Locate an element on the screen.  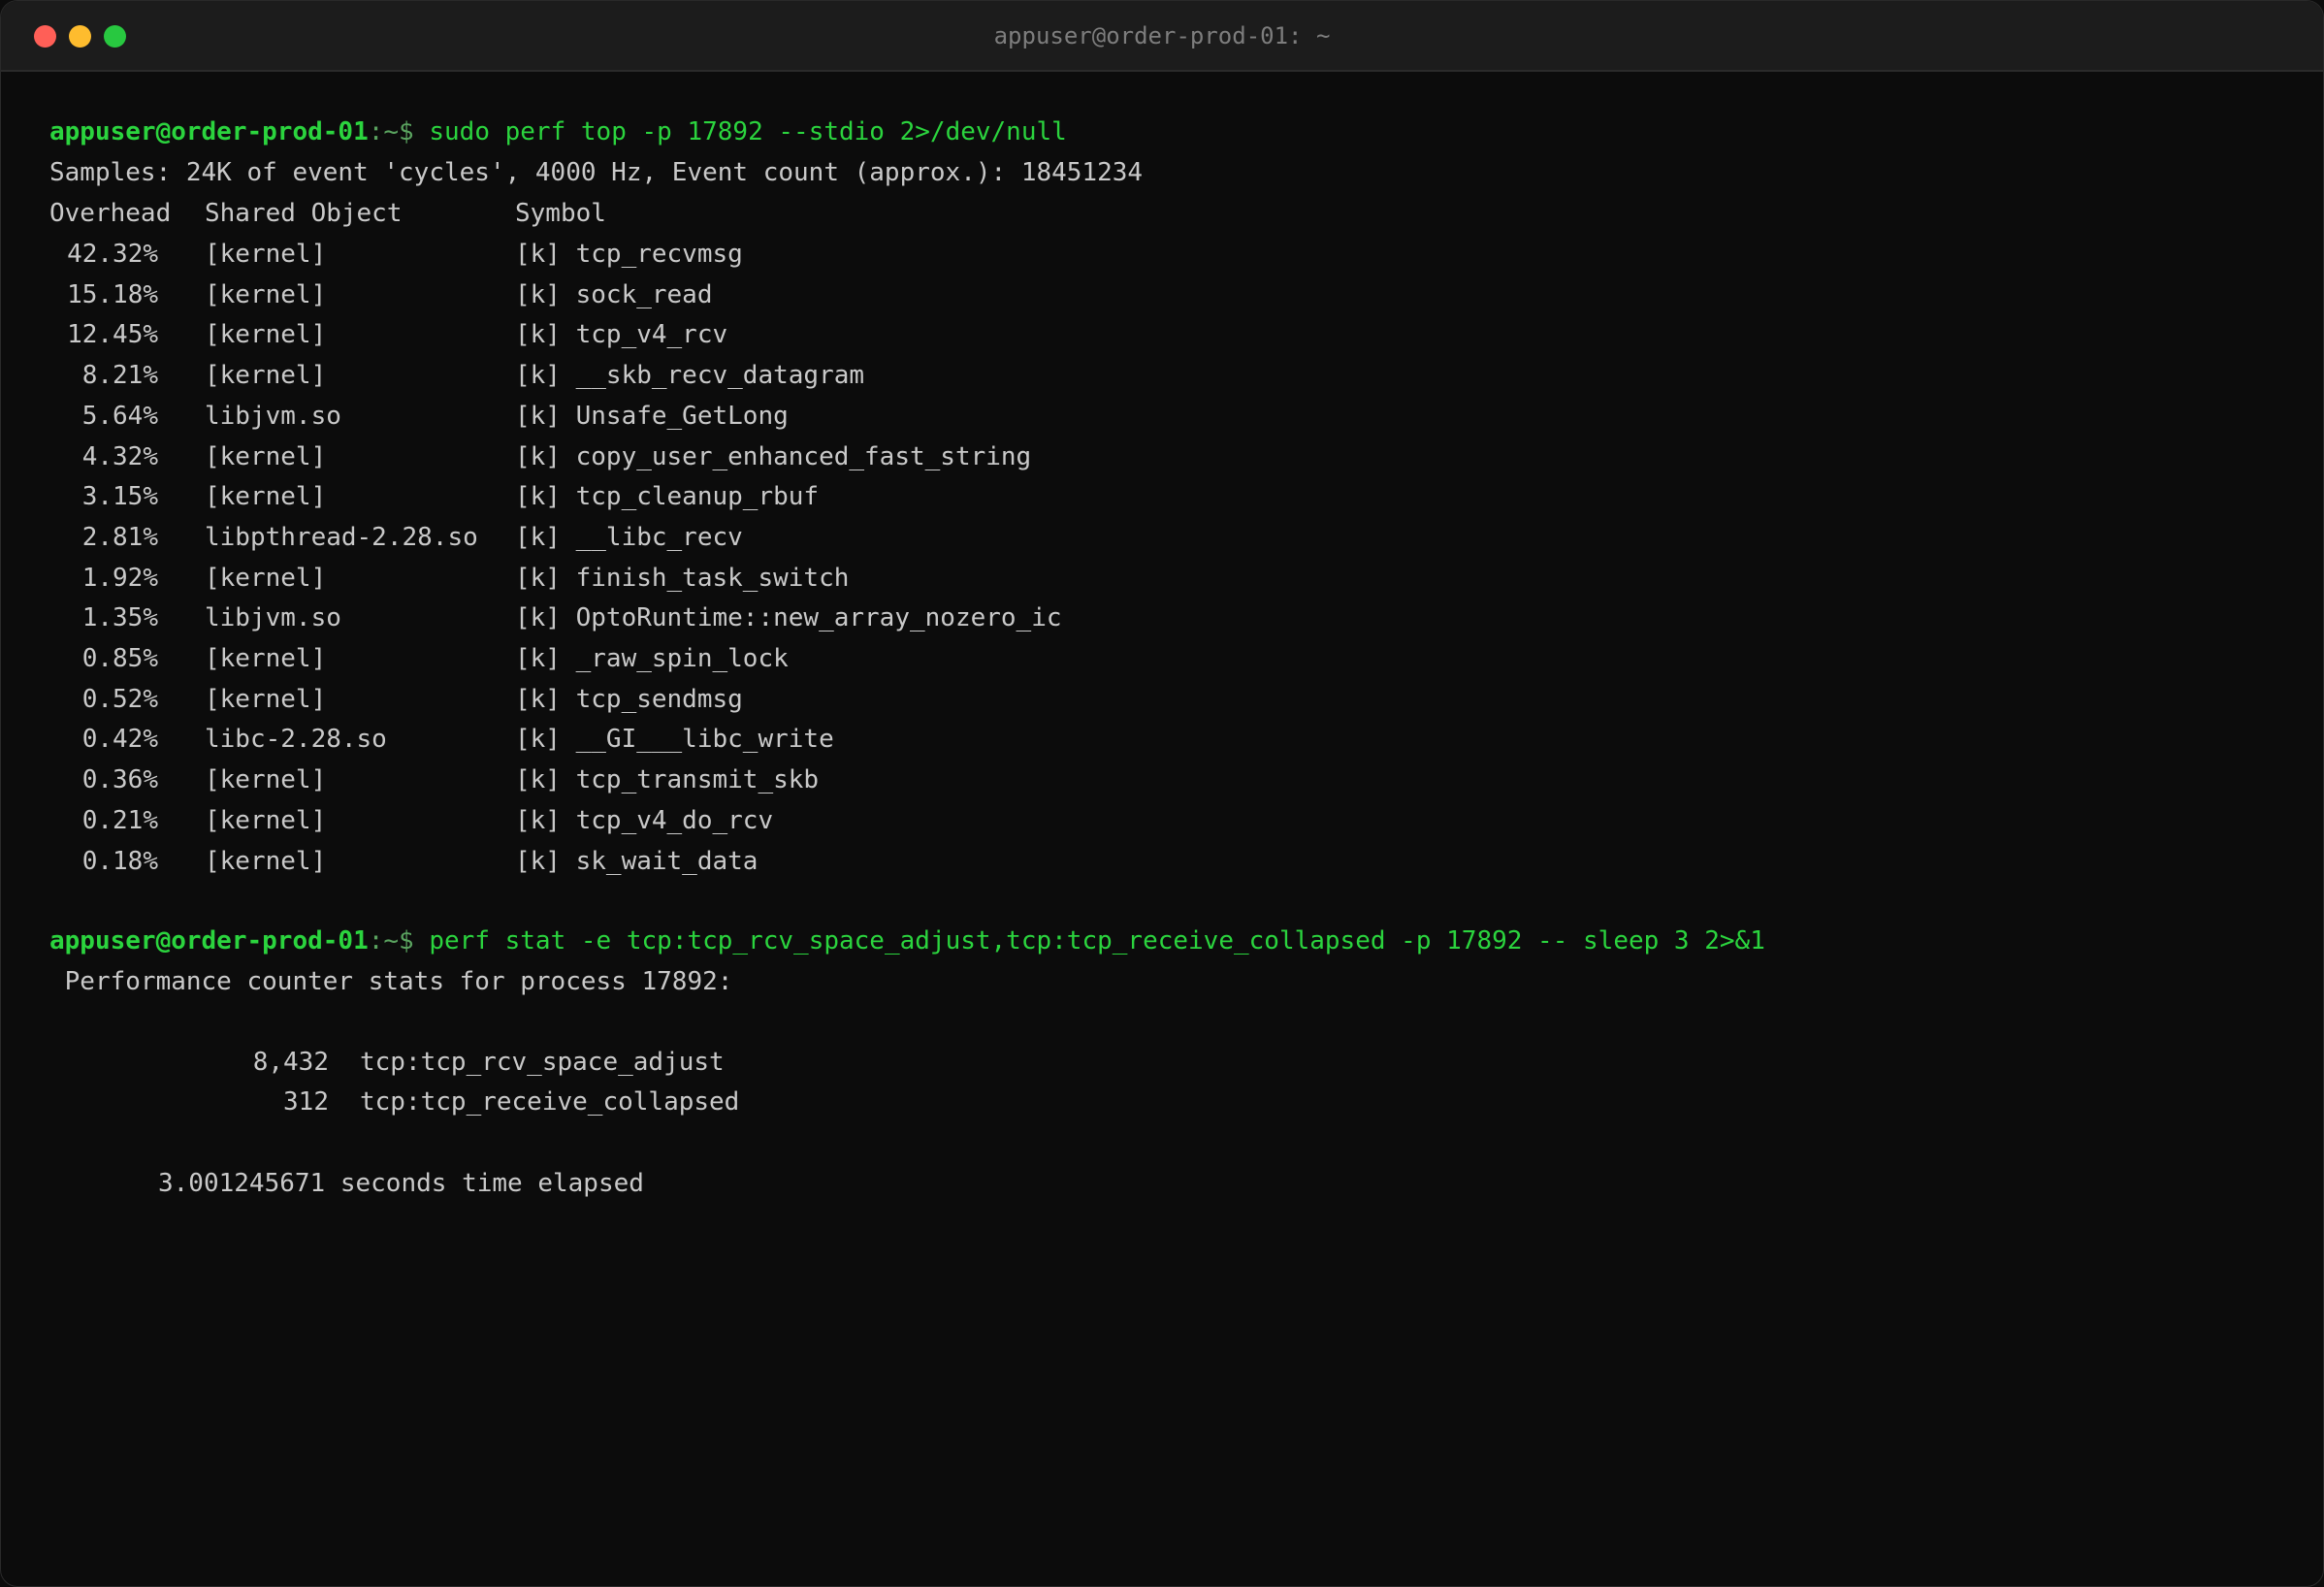
overhead-value: 1.35% is located at coordinates (119, 618).